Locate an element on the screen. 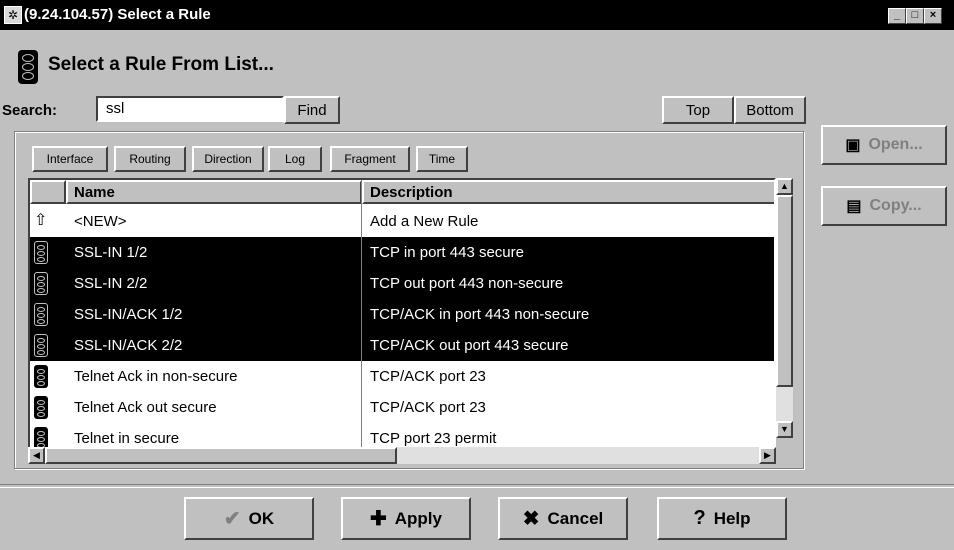 The width and height of the screenshot is (954, 550). table-row: Telnet Ack out secure TCP/ACK port 23 is located at coordinates (402, 407).